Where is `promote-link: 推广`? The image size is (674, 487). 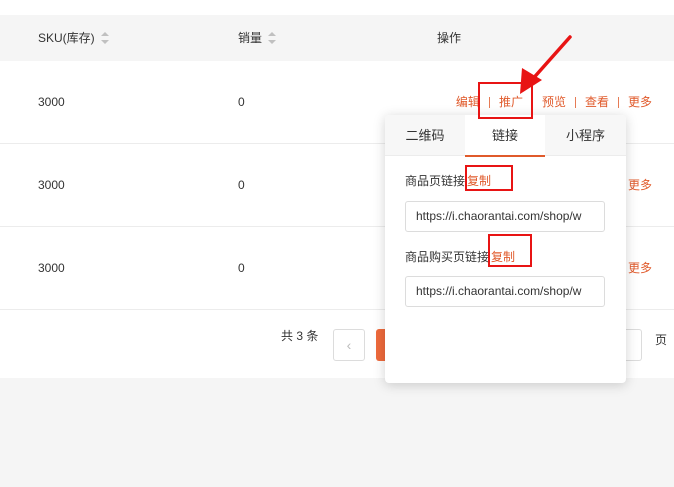
promote-link: 推广 is located at coordinates (511, 102).